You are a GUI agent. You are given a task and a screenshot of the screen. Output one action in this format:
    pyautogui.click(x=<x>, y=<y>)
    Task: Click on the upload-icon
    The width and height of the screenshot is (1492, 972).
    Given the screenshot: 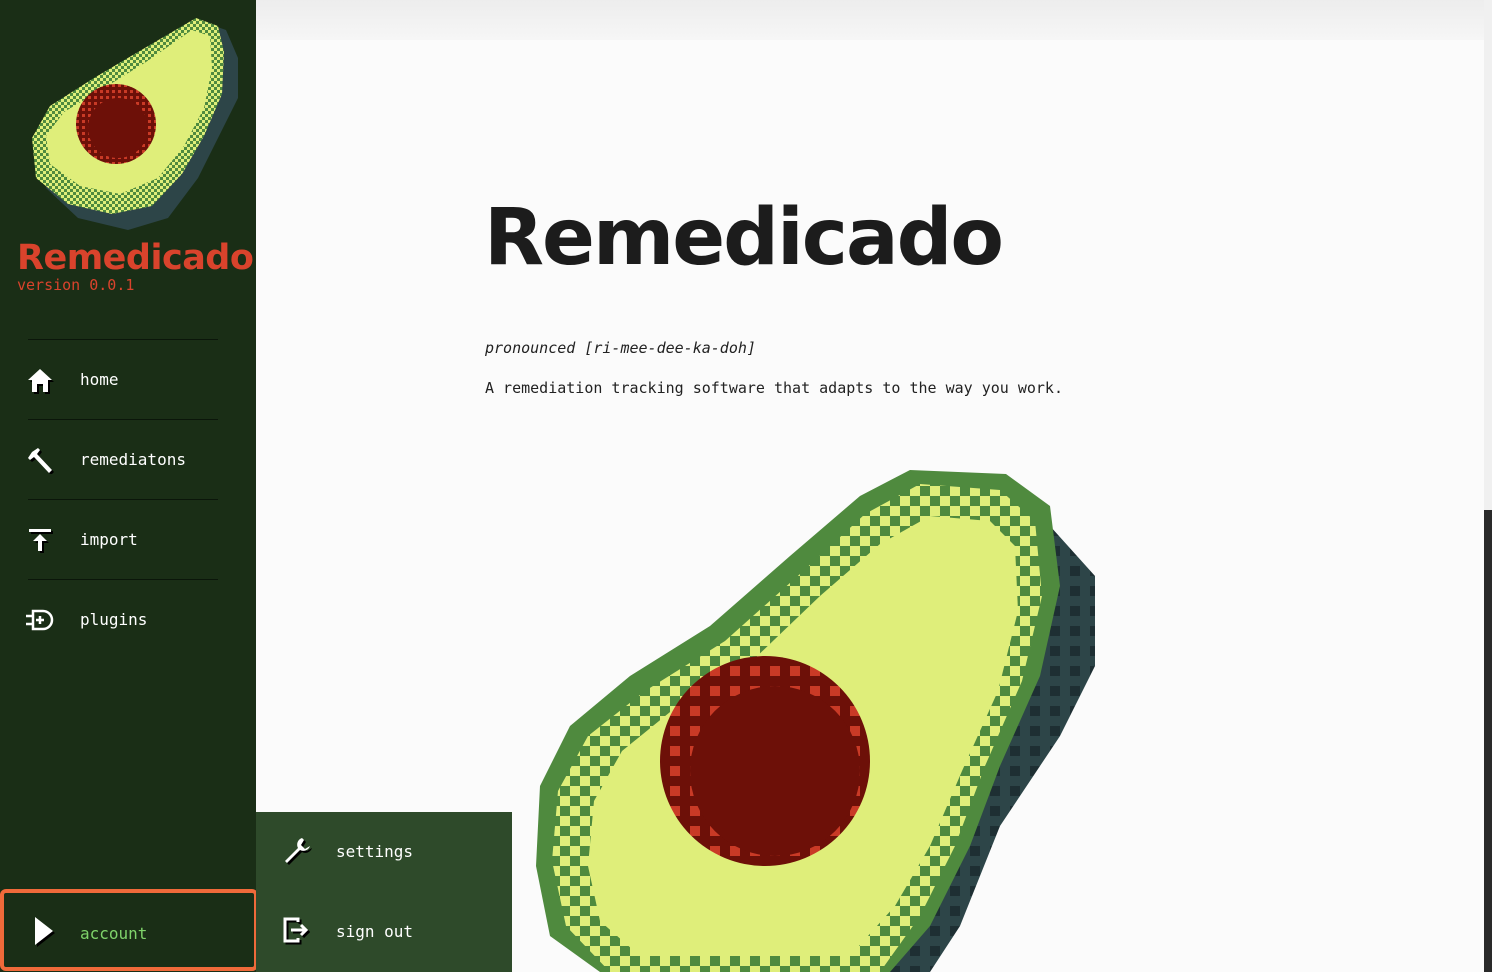 What is the action you would take?
    pyautogui.click(x=41, y=541)
    